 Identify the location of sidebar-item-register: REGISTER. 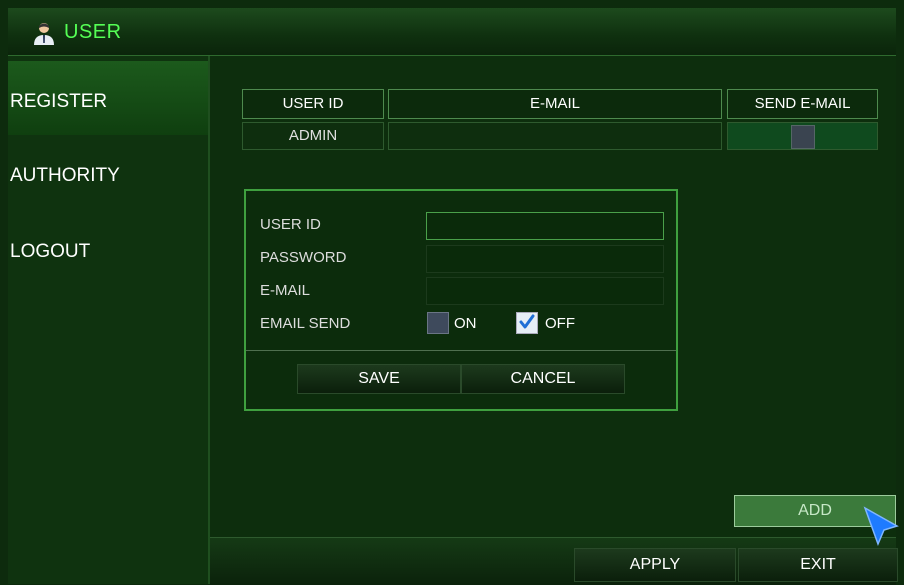
(108, 98).